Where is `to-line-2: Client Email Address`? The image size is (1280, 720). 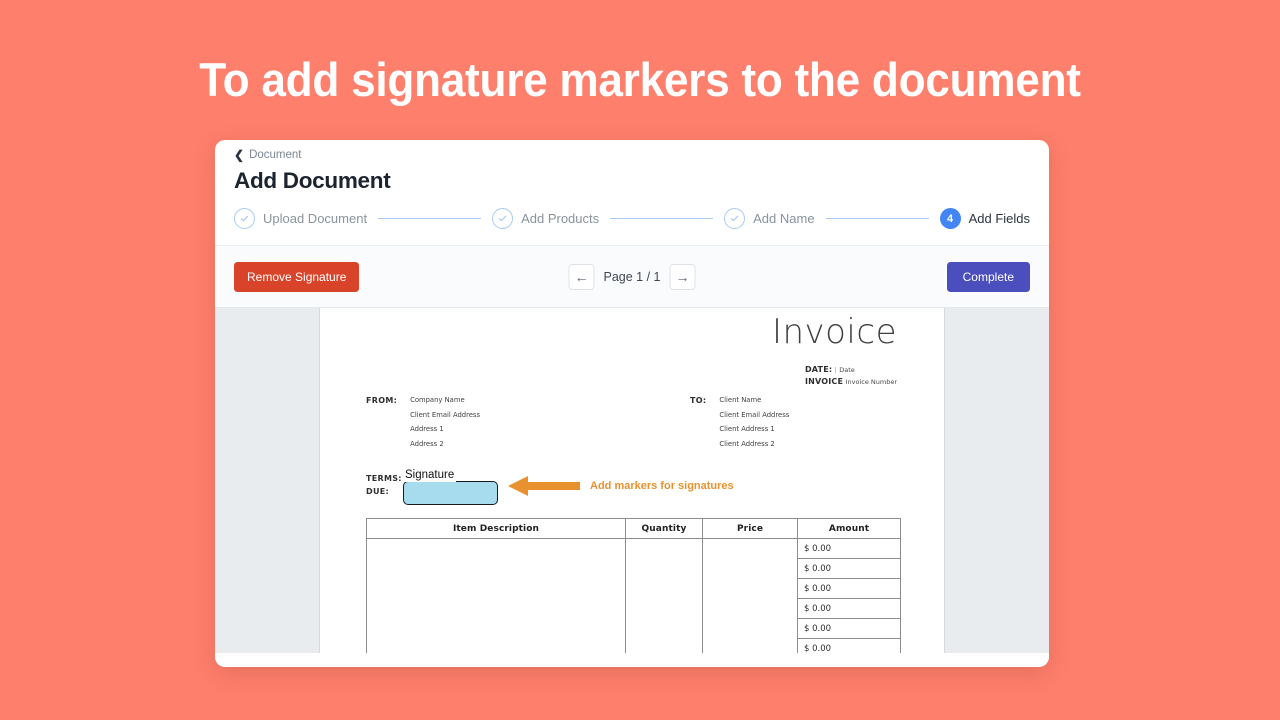
to-line-2: Client Email Address is located at coordinates (754, 414).